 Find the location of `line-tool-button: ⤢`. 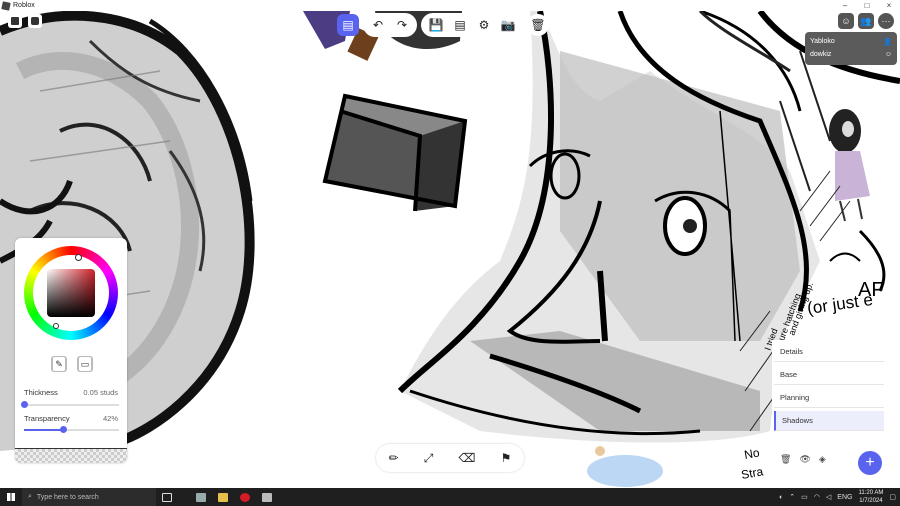

line-tool-button: ⤢ is located at coordinates (429, 458).